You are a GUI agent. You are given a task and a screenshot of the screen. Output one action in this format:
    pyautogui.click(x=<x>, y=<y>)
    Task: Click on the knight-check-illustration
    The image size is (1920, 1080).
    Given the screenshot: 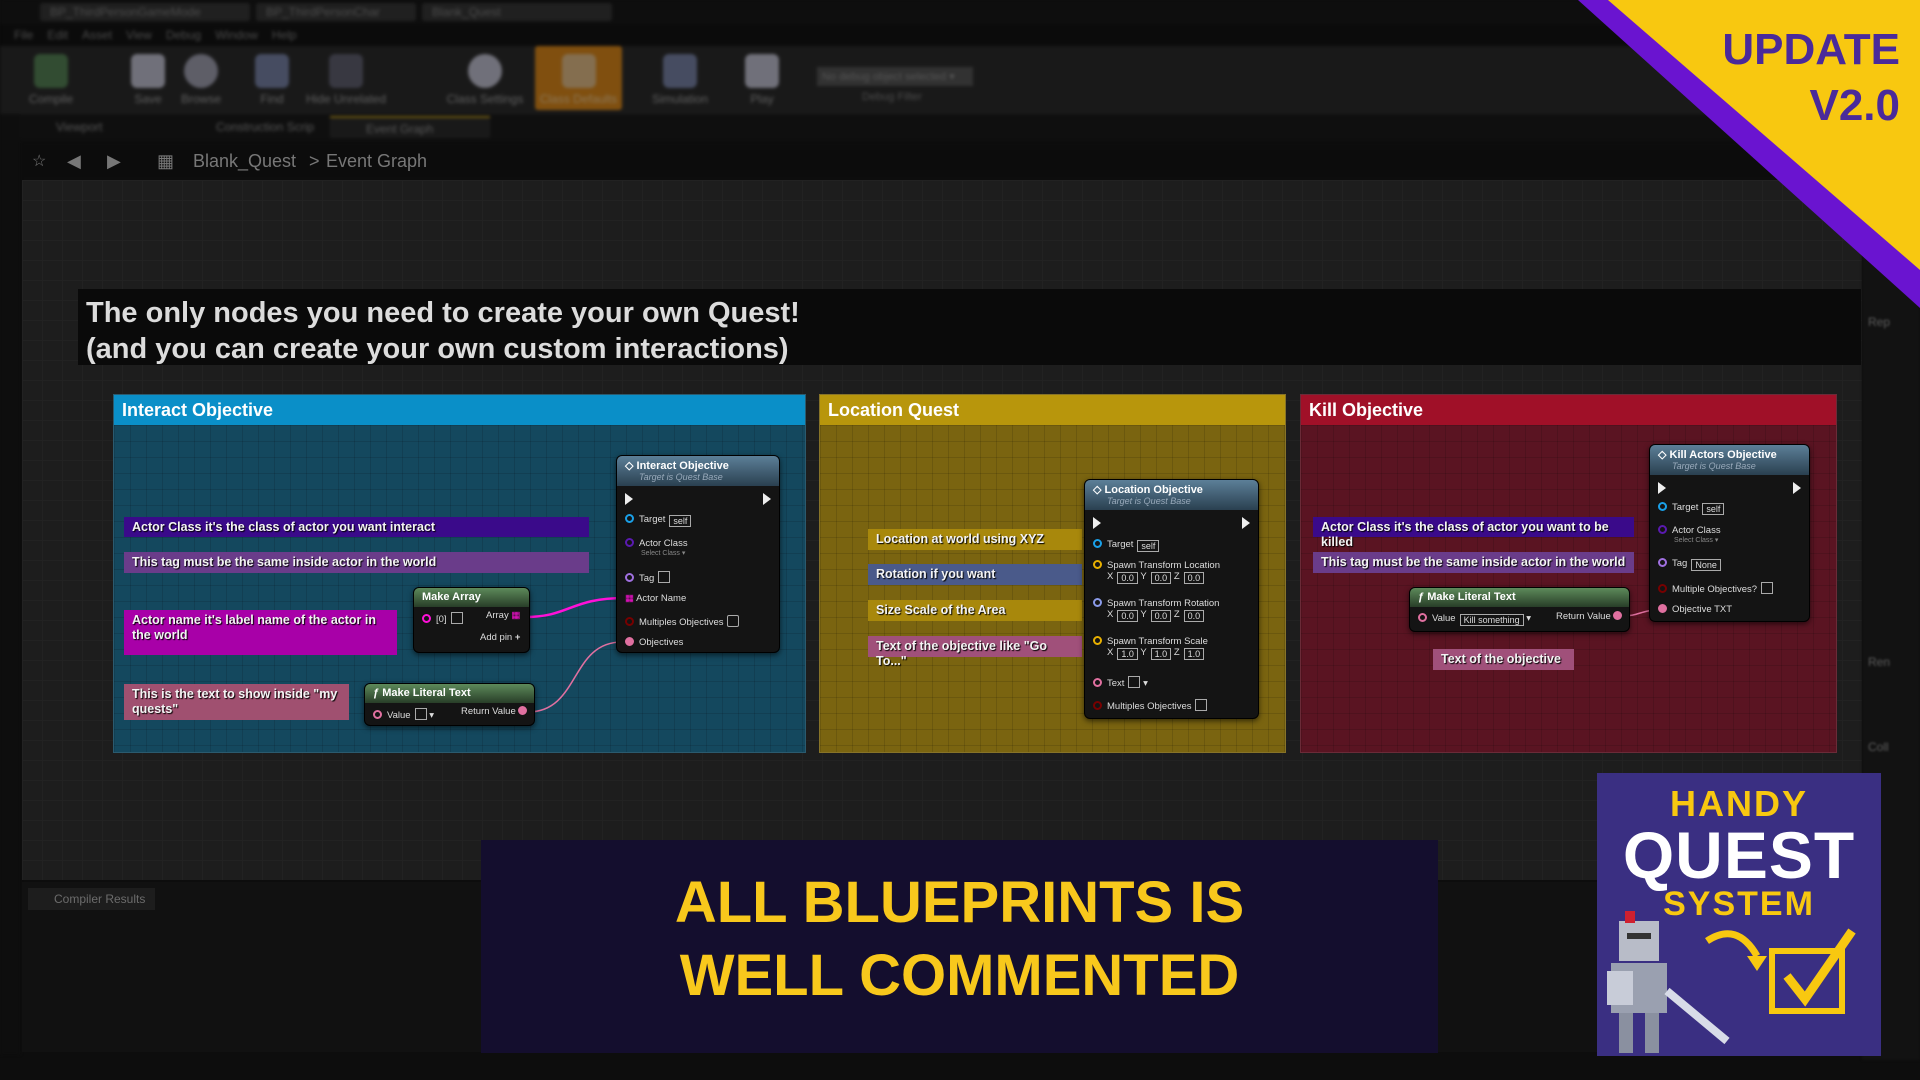 What is the action you would take?
    pyautogui.click(x=1731, y=982)
    